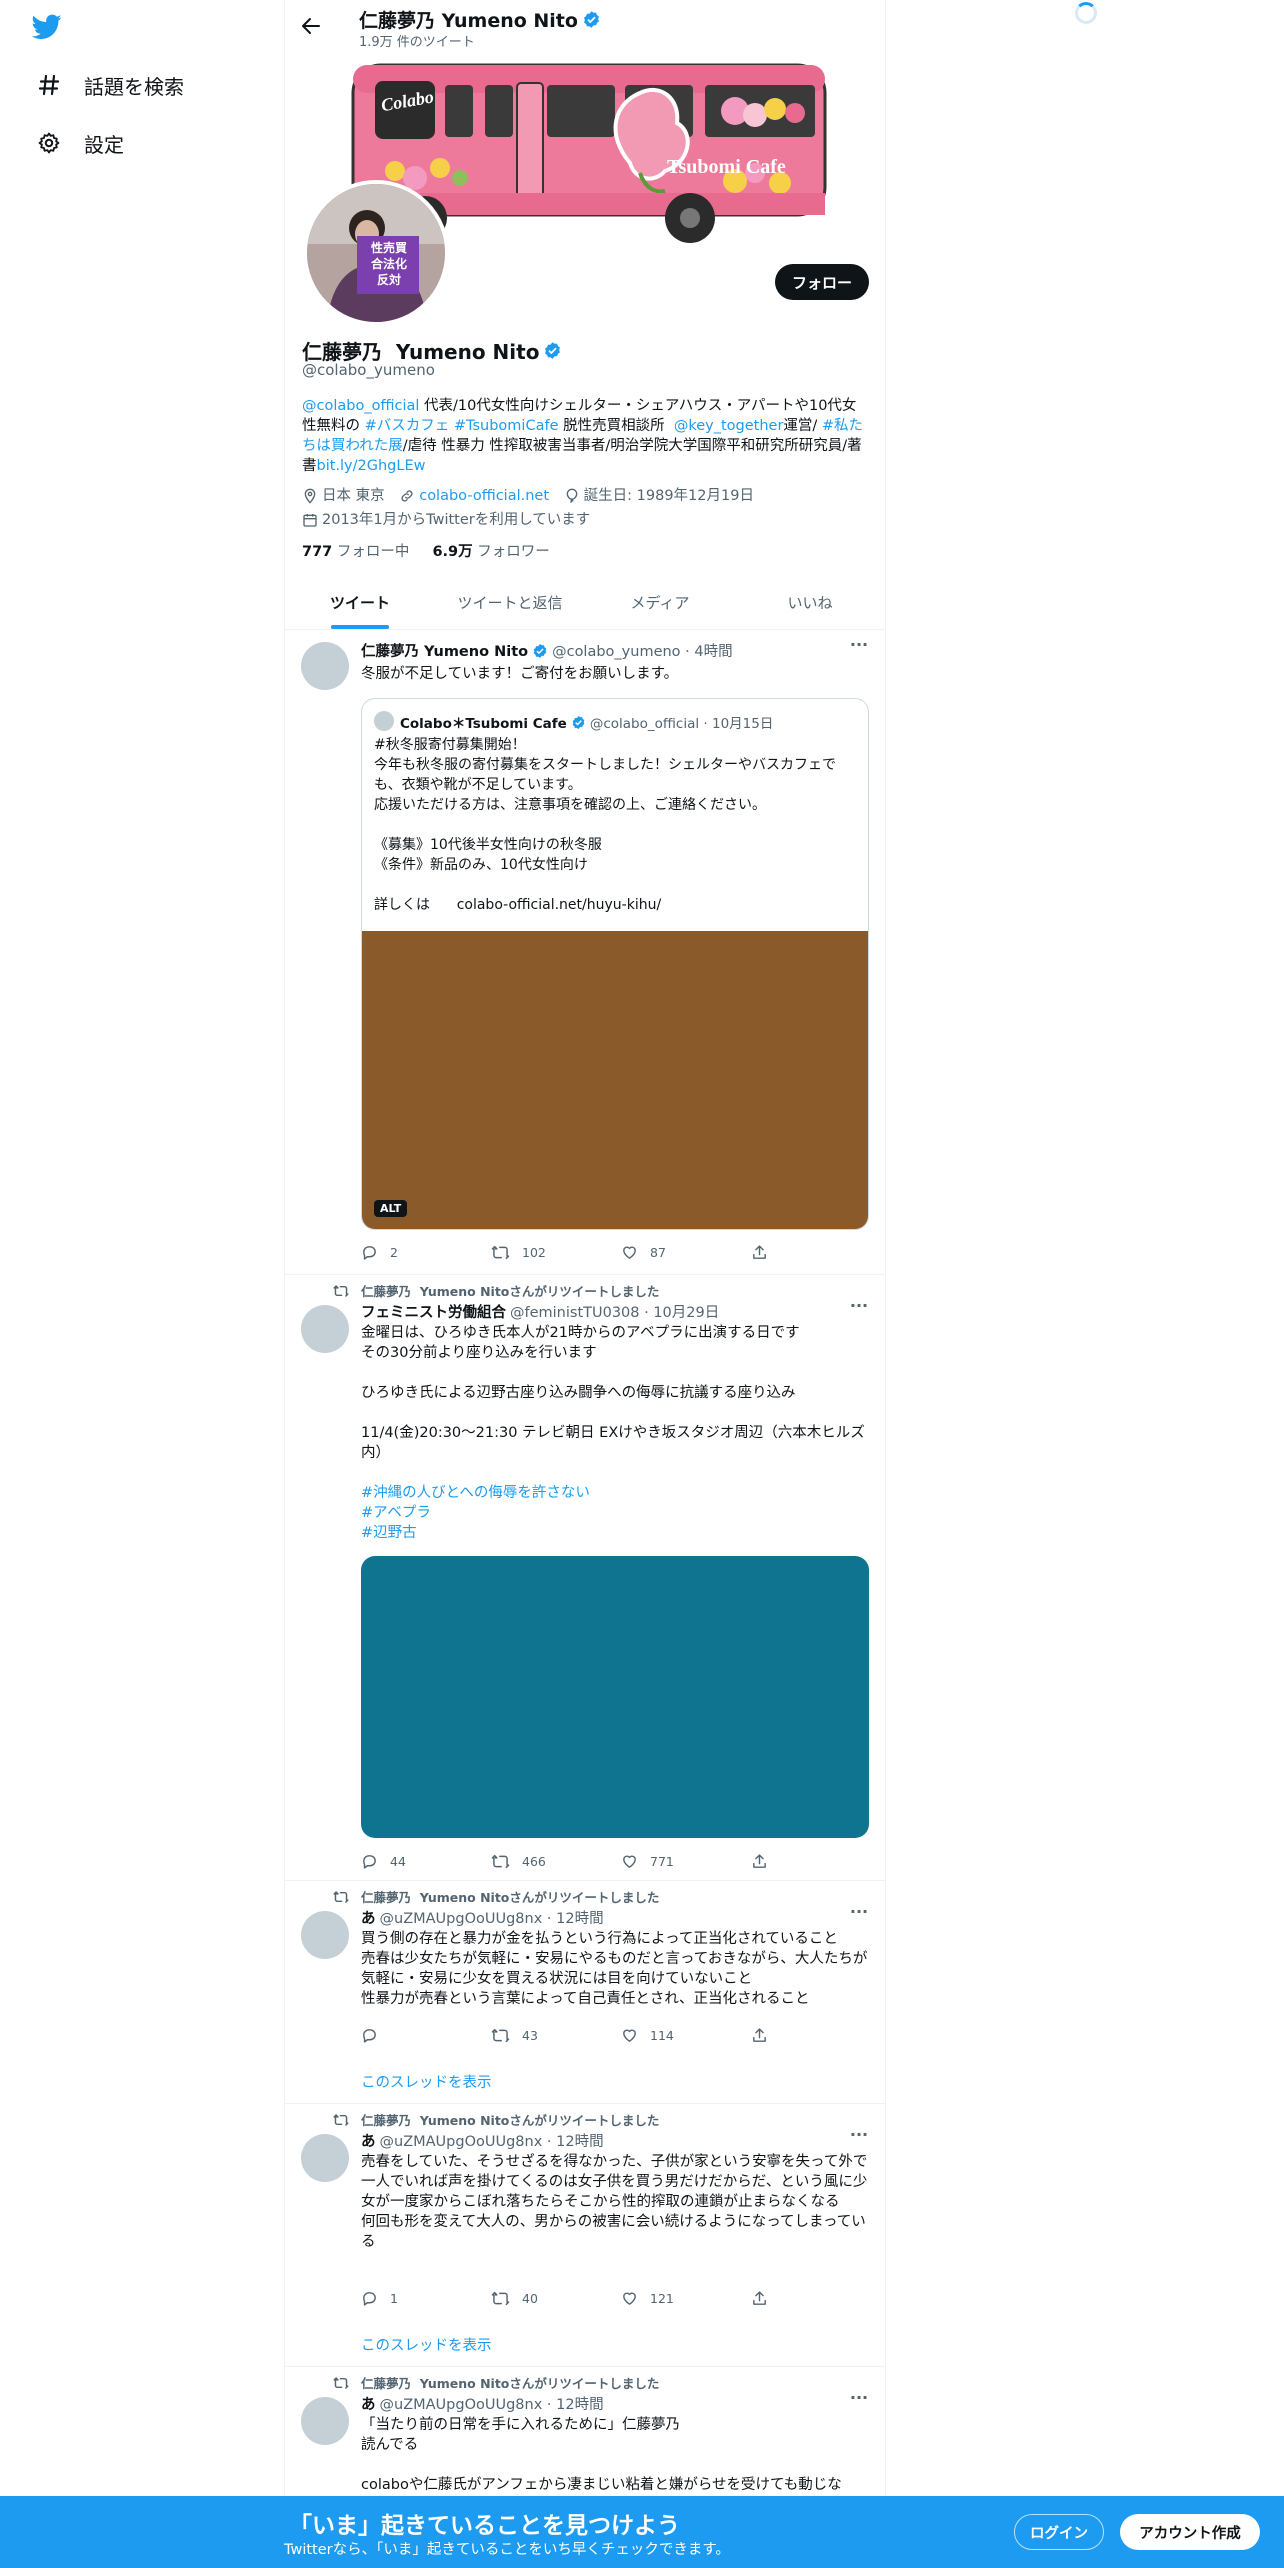 Image resolution: width=1284 pixels, height=2568 pixels. What do you see at coordinates (614, 1311) in the screenshot?
I see `tweet-handle-time: @feministTU0308 · 10月29日` at bounding box center [614, 1311].